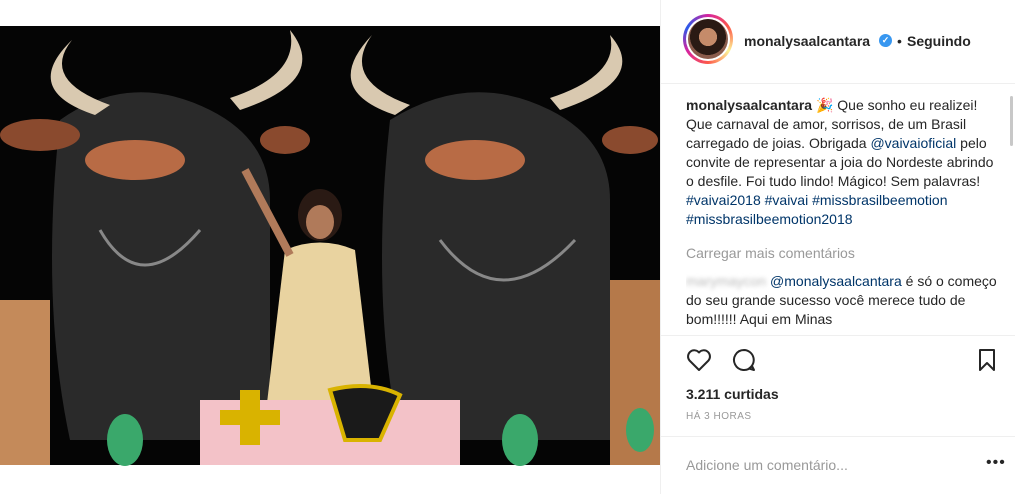 Image resolution: width=1015 pixels, height=494 pixels. What do you see at coordinates (807, 41) in the screenshot?
I see `header-username: monalysaalcantara` at bounding box center [807, 41].